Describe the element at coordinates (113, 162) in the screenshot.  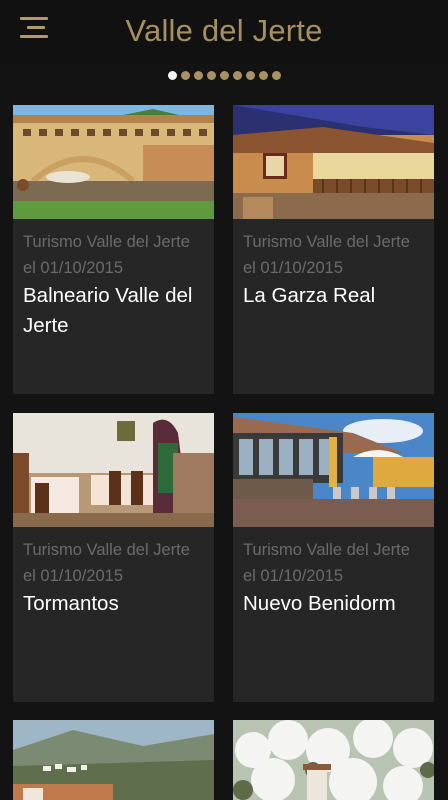
I see `balneario-hotel-photo` at that location.